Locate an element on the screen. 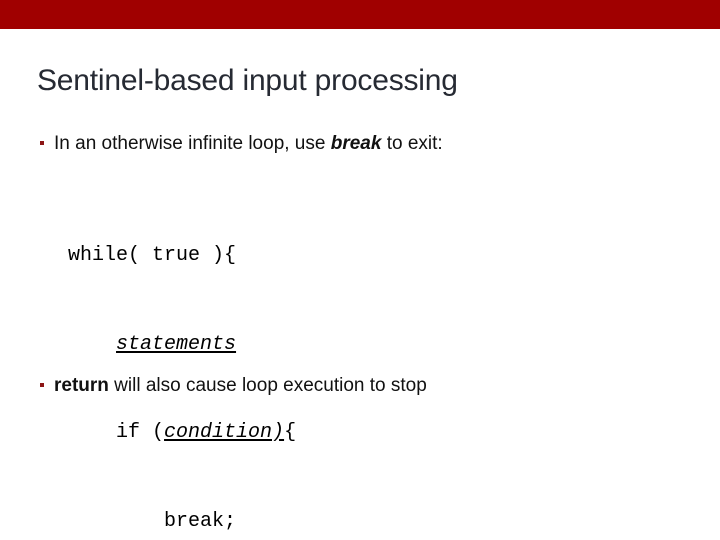 The image size is (720, 540). bullet-break-prefix: In an otherwise infinite loop, use is located at coordinates (192, 143).